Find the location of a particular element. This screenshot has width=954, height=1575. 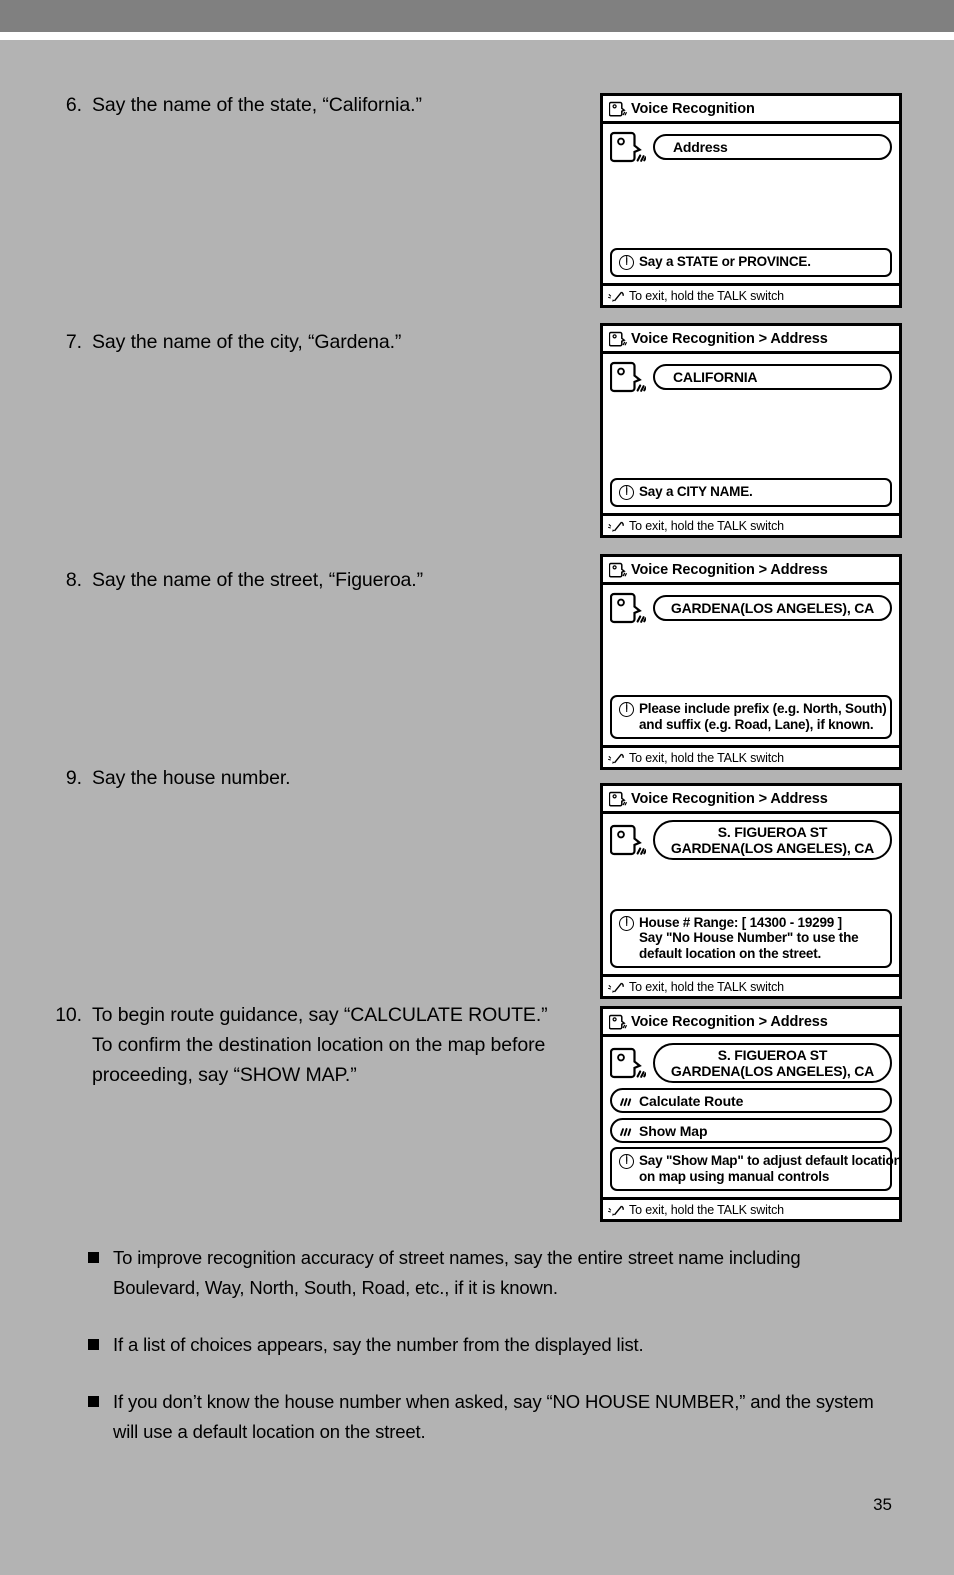

hint-box: Say a CITY NAME. is located at coordinates (751, 492).